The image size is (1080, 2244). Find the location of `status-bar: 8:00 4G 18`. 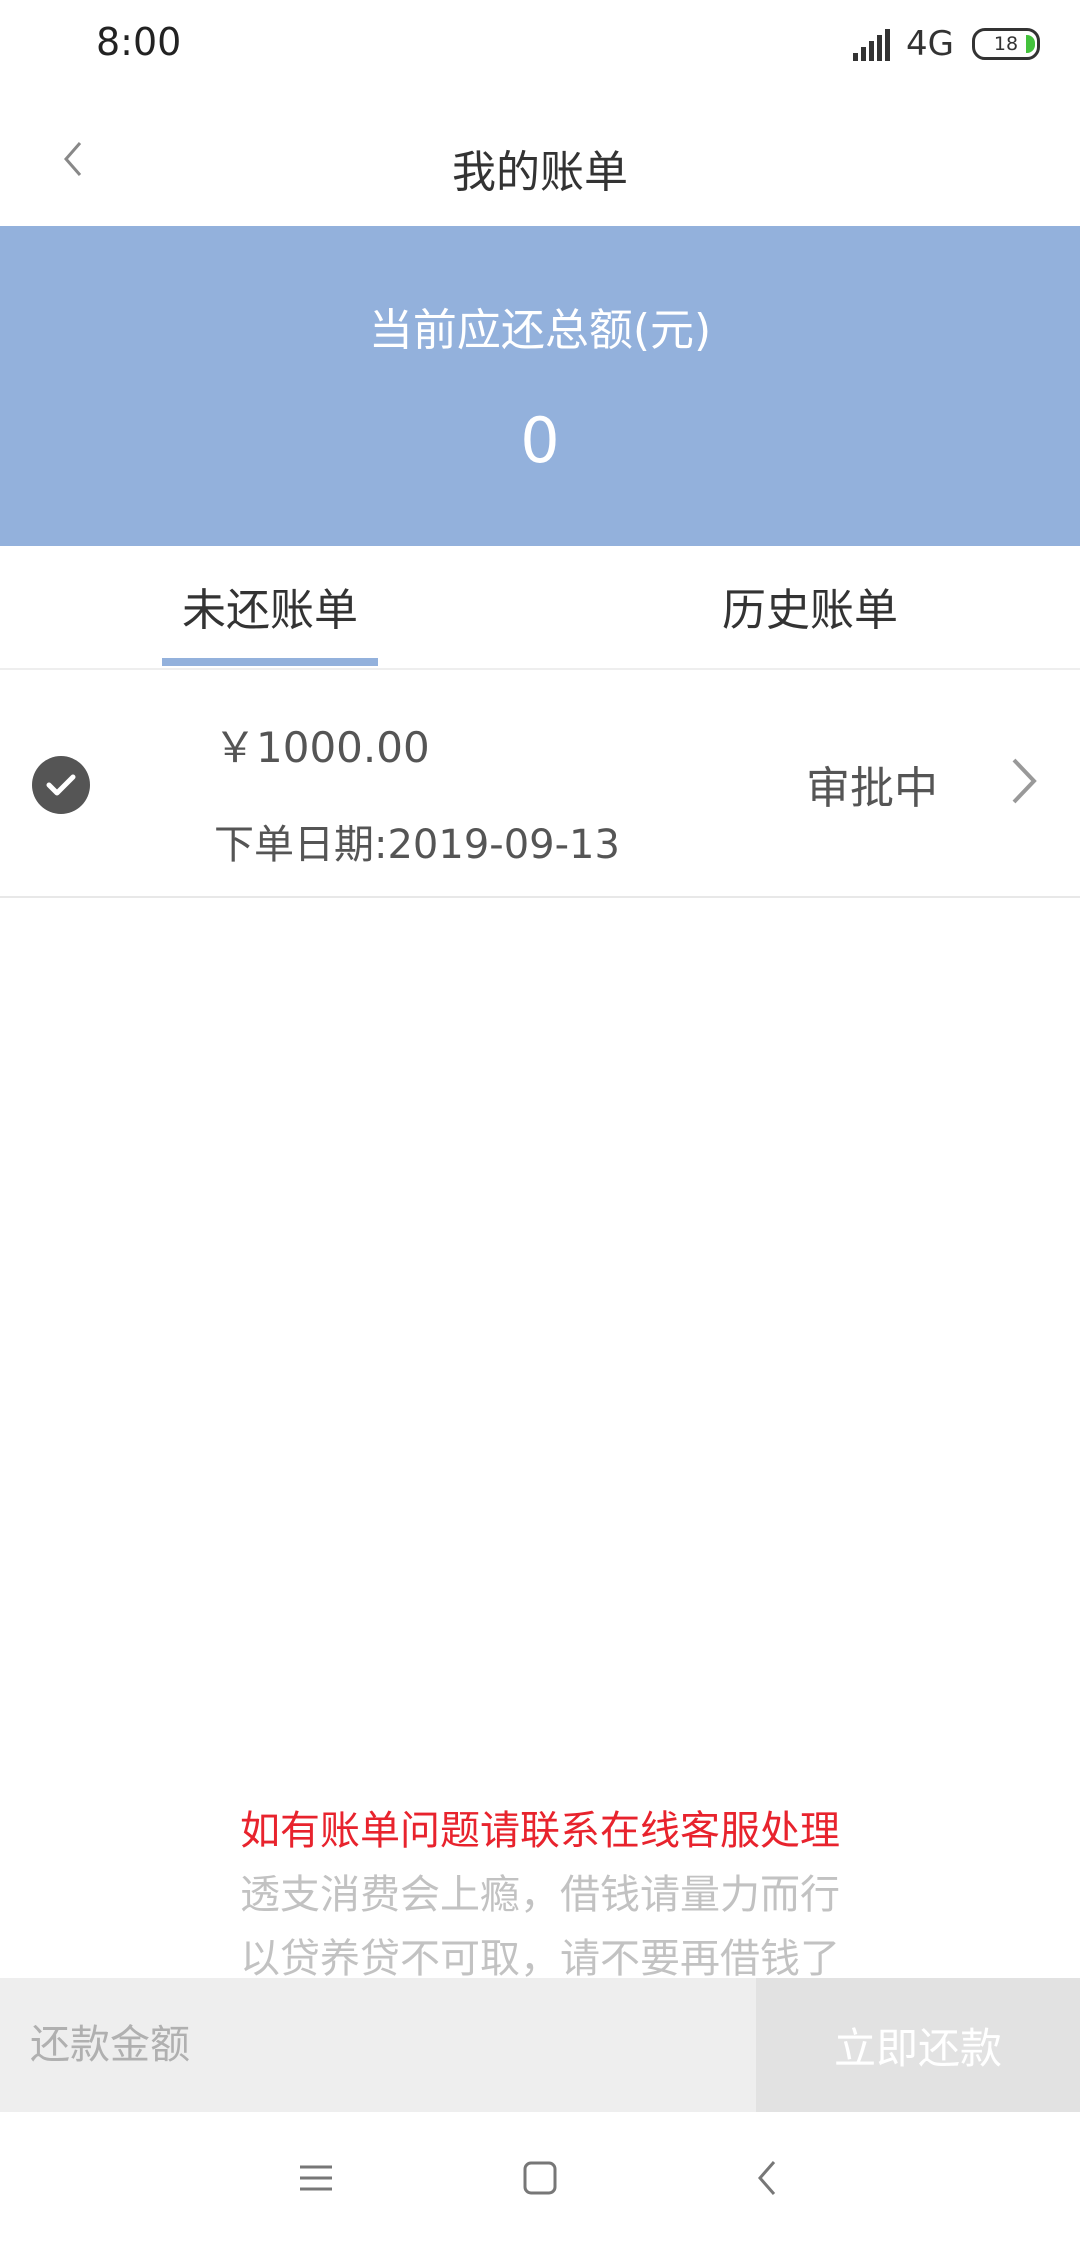

status-bar: 8:00 4G 18 is located at coordinates (540, 46).